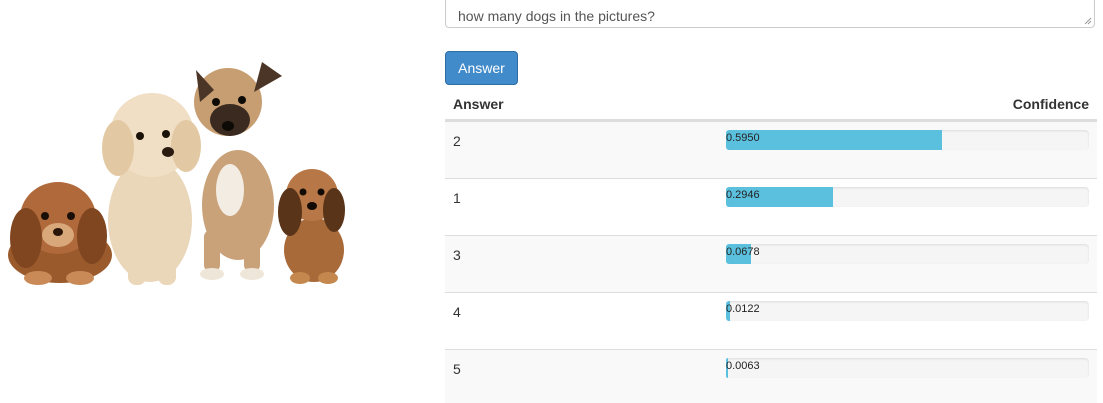  I want to click on answer-value: 4, so click(457, 312).